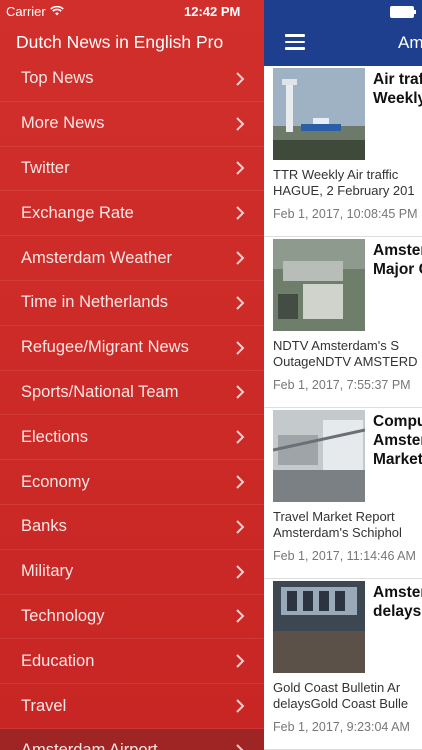 Image resolution: width=422 pixels, height=750 pixels. I want to click on menu-item-sports-national-team: Sports/National Team, so click(132, 393).